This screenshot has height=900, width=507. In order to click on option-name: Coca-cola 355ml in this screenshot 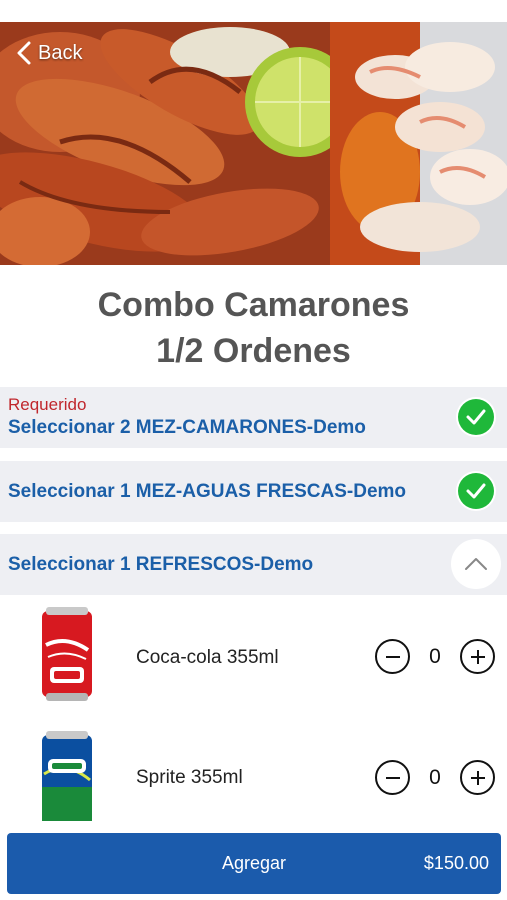, I will do `click(207, 657)`.